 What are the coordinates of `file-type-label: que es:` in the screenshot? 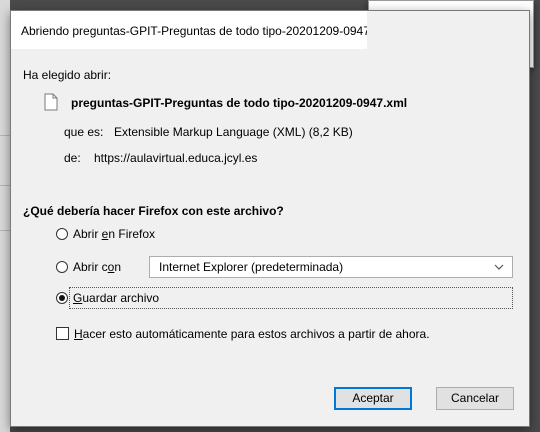 It's located at (84, 132).